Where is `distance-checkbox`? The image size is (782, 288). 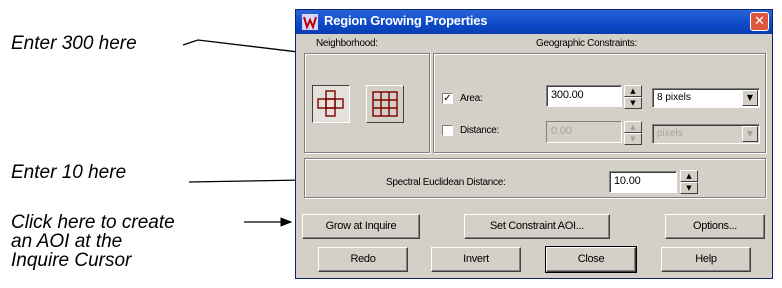 distance-checkbox is located at coordinates (447, 130).